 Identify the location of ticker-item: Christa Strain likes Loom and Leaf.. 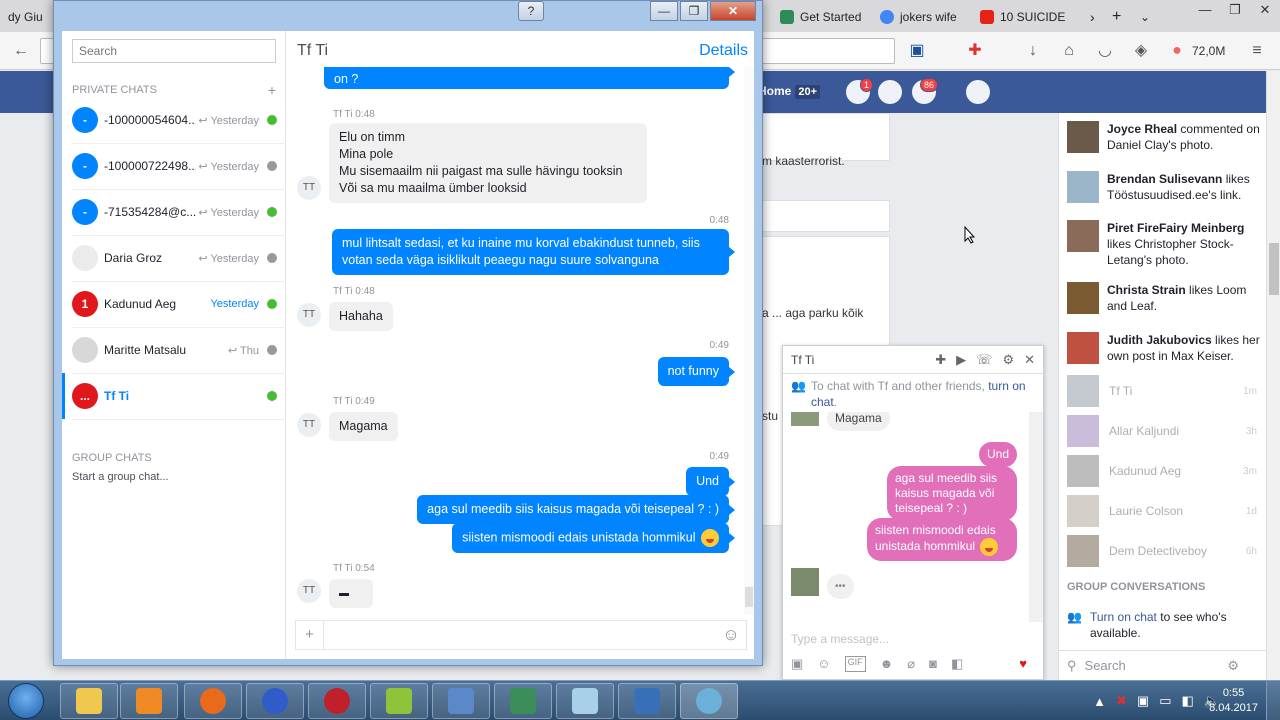
(1165, 298).